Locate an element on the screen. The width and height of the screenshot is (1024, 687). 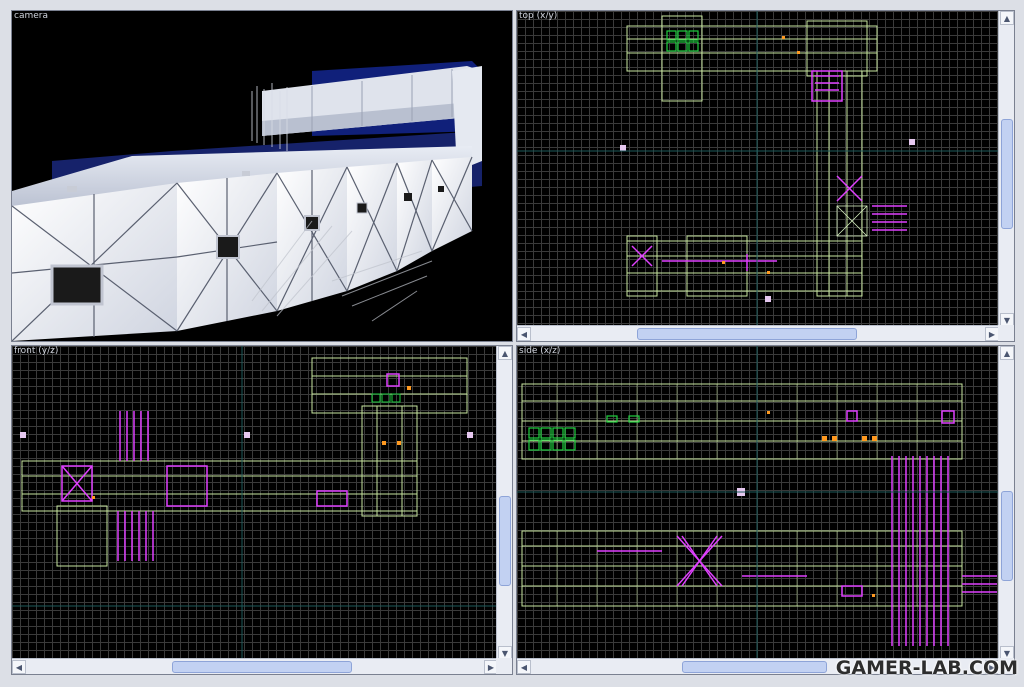
top-horizontal-scroll-thumb is located at coordinates (747, 334).